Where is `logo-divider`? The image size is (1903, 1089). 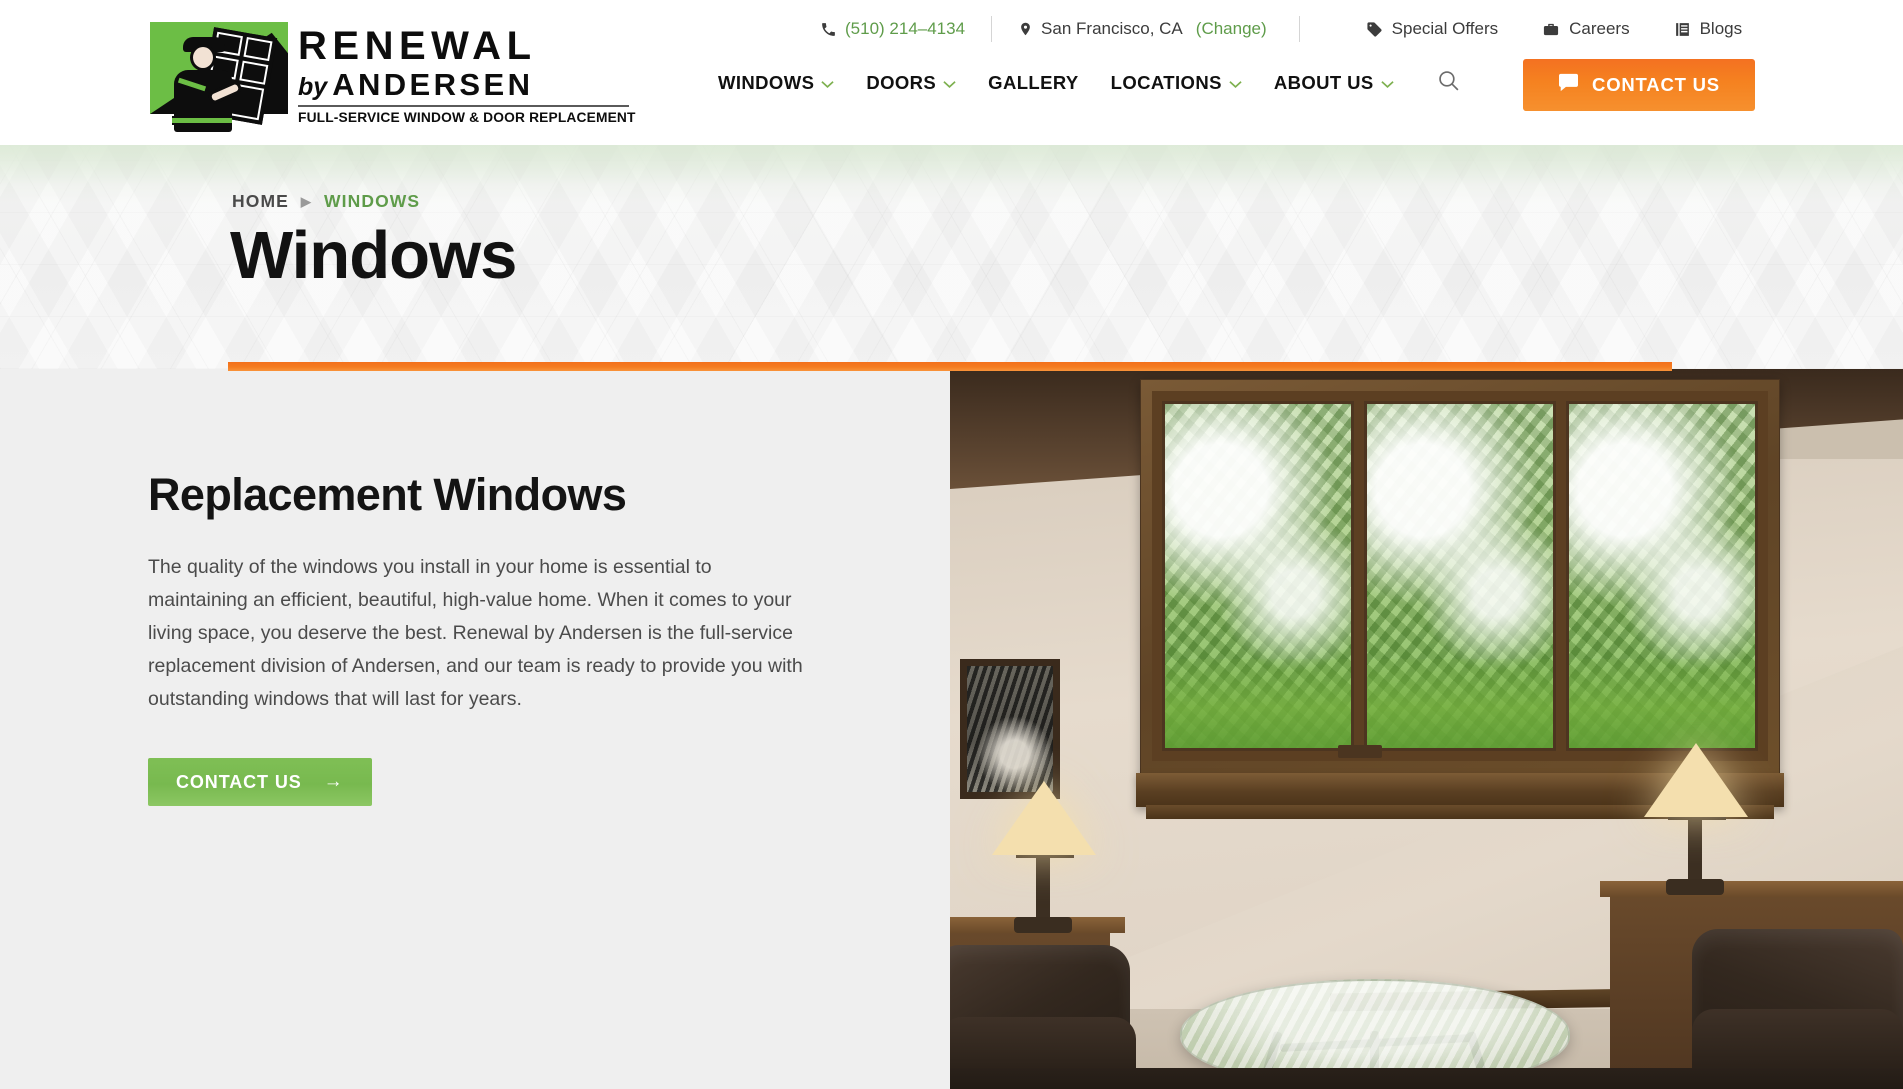
logo-divider is located at coordinates (463, 105).